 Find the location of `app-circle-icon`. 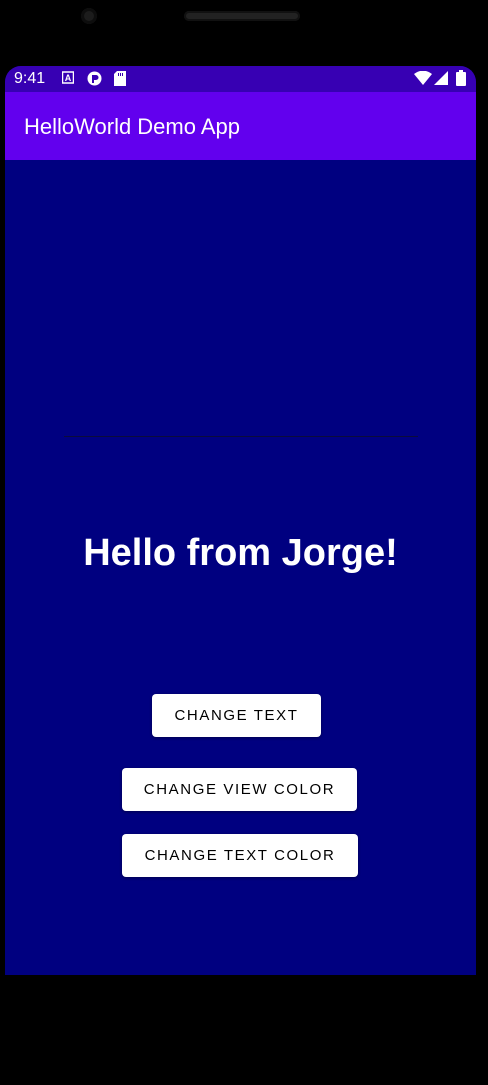

app-circle-icon is located at coordinates (94, 78).